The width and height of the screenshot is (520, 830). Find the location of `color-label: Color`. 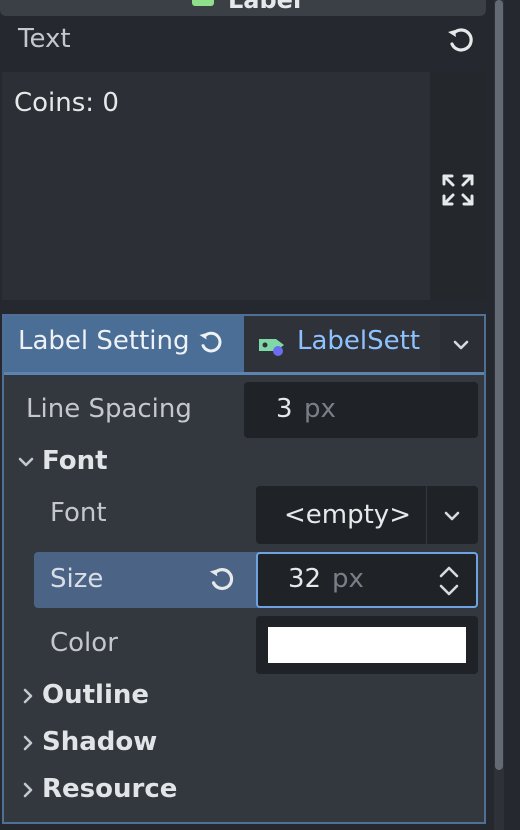

color-label: Color is located at coordinates (84, 643).